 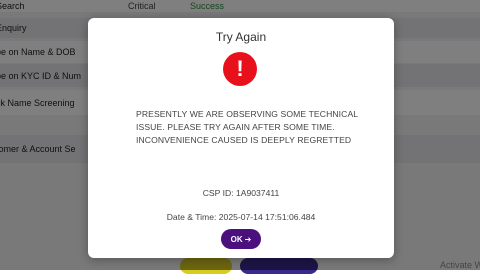 I want to click on date-time: Date & Time: 2025-07-14 17:51:06.484, so click(x=241, y=217).